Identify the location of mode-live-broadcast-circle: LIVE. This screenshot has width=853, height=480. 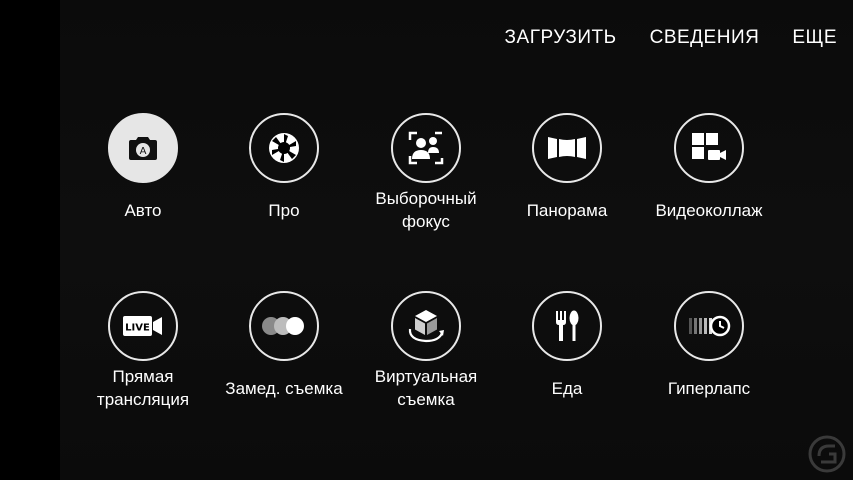
(143, 326).